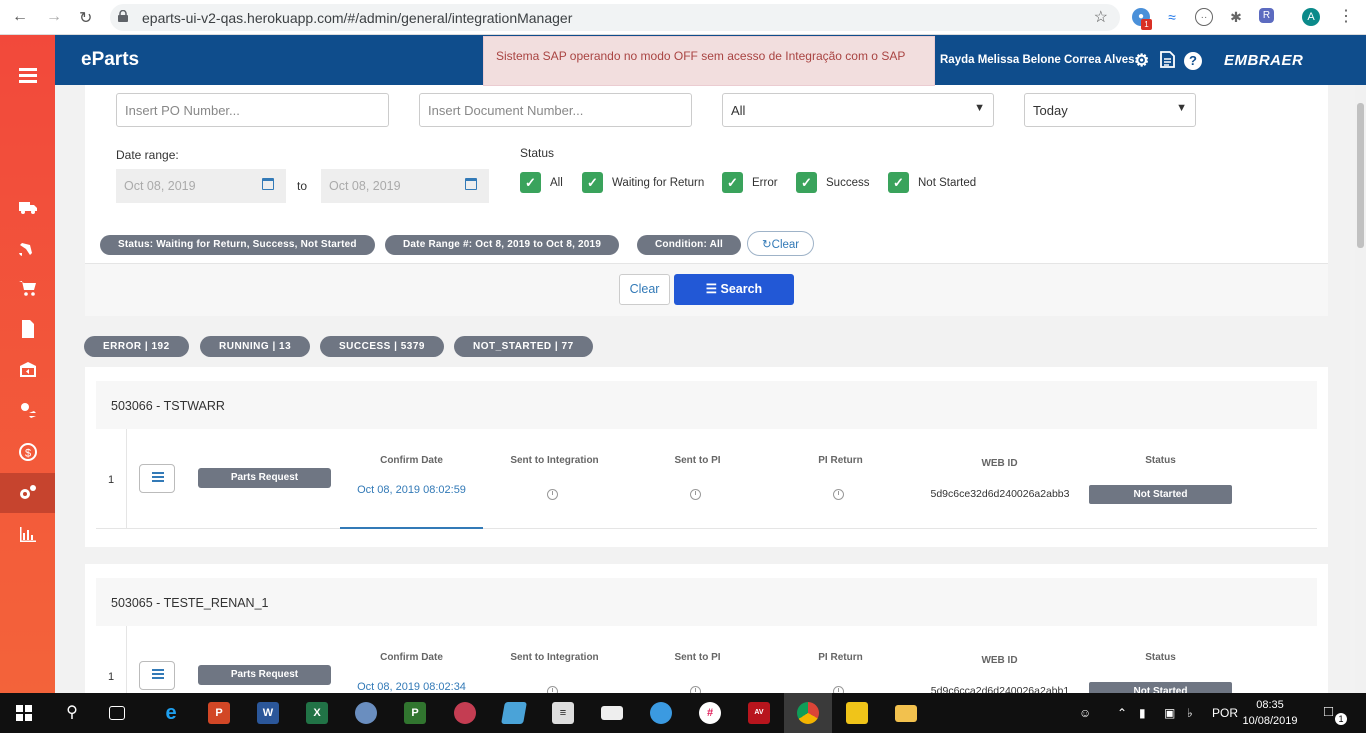  What do you see at coordinates (27, 207) in the screenshot?
I see `truck-icon` at bounding box center [27, 207].